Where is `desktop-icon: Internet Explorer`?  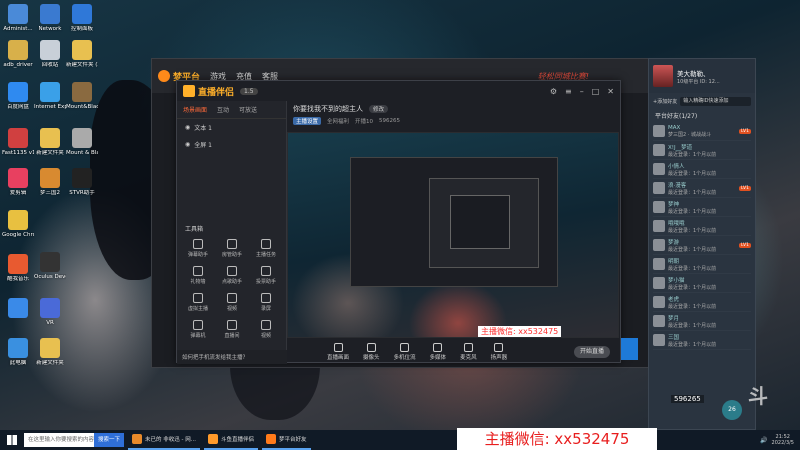 desktop-icon: Internet Explorer is located at coordinates (50, 96).